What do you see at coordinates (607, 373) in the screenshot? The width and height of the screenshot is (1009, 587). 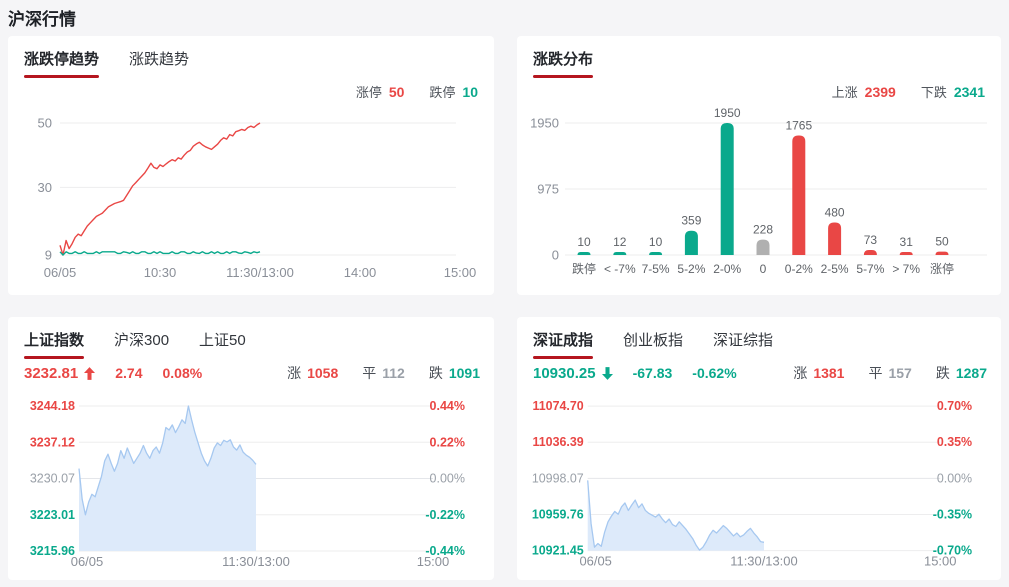 I see `down-arrow-icon` at bounding box center [607, 373].